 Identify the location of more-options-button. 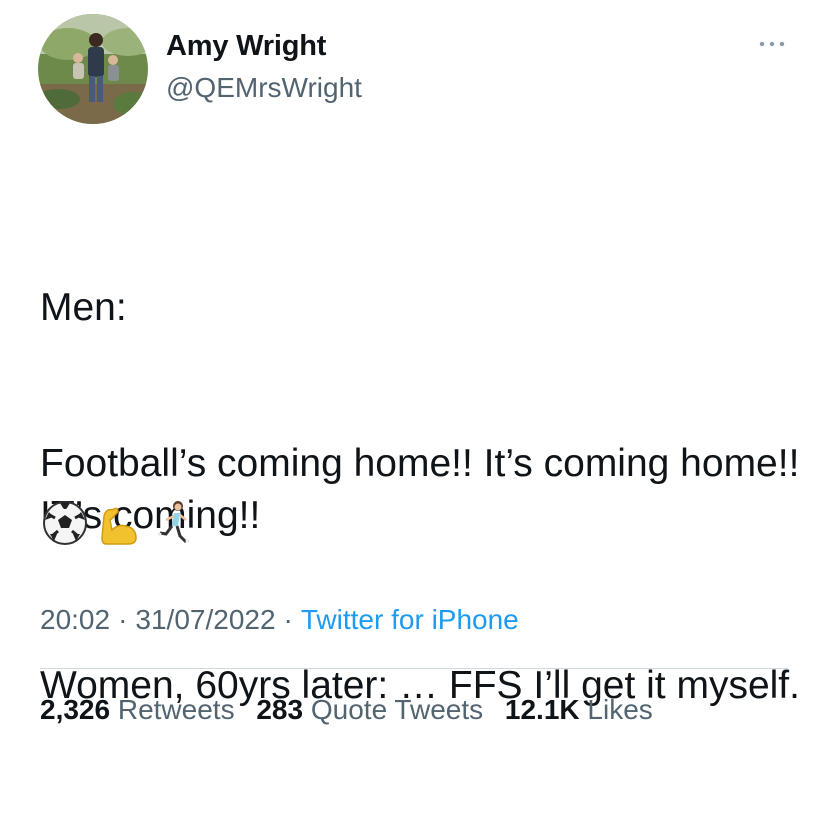
(772, 44).